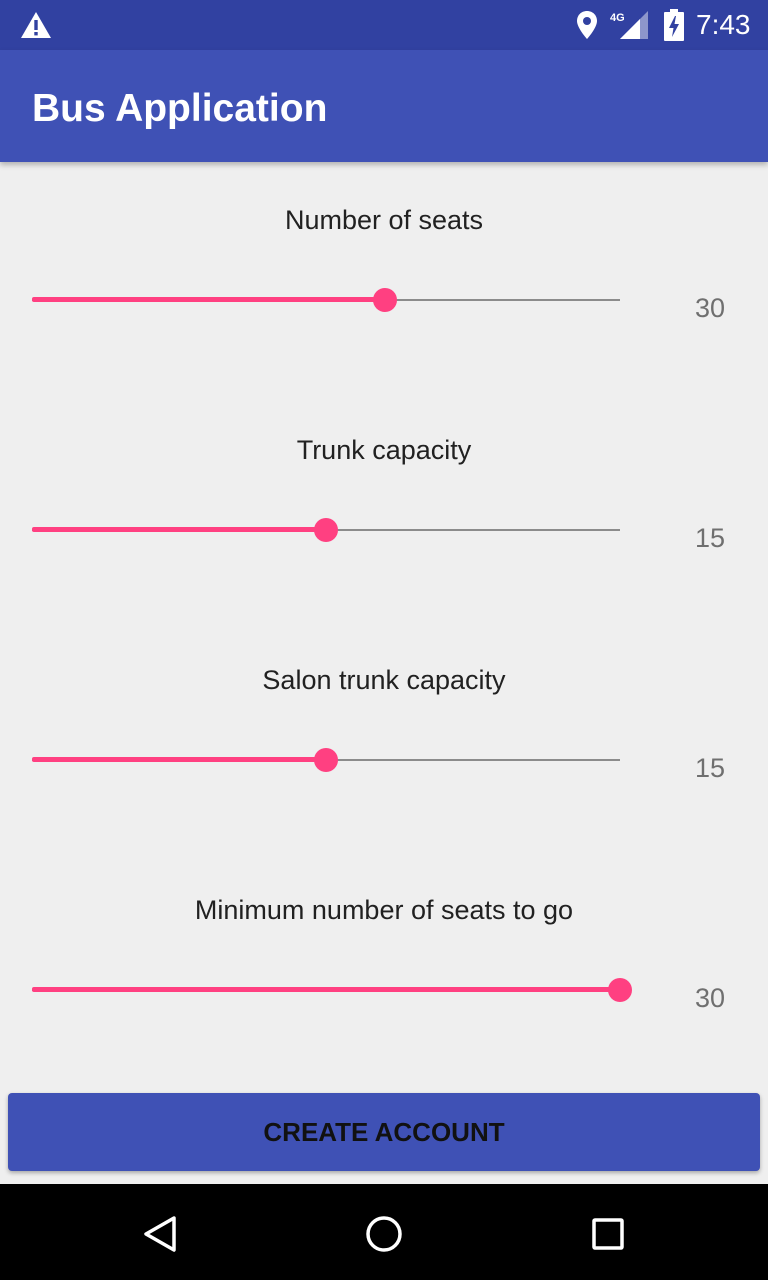 Image resolution: width=768 pixels, height=1280 pixels. Describe the element at coordinates (384, 220) in the screenshot. I see `seats-label: Number of seats` at that location.